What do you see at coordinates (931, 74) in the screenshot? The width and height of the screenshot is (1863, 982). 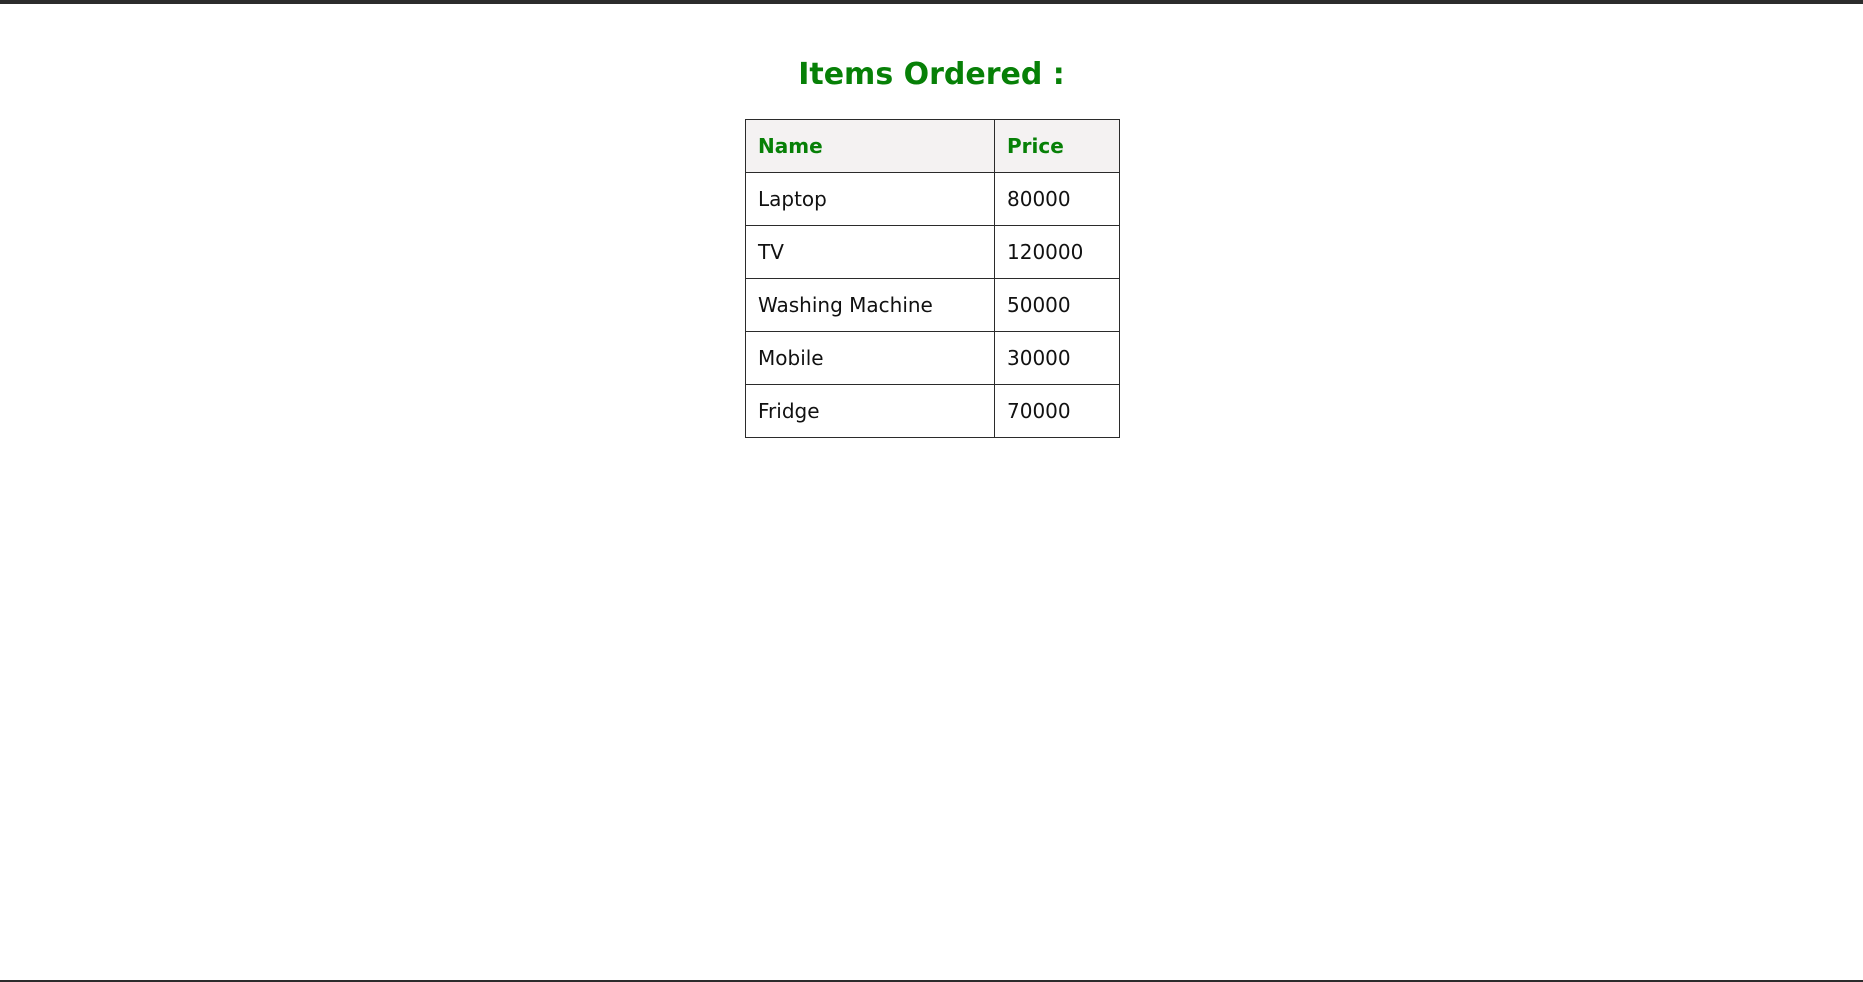 I see `page-title: Items Ordered :` at bounding box center [931, 74].